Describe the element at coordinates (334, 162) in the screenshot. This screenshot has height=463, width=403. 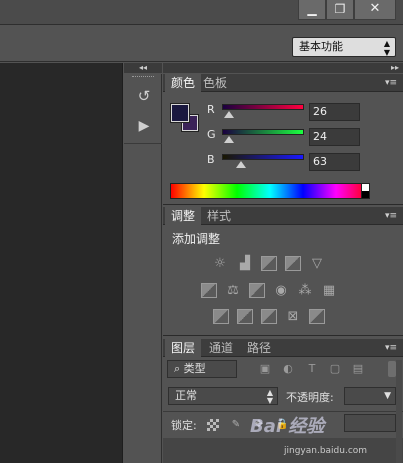
I see `blue-value-field: 63` at that location.